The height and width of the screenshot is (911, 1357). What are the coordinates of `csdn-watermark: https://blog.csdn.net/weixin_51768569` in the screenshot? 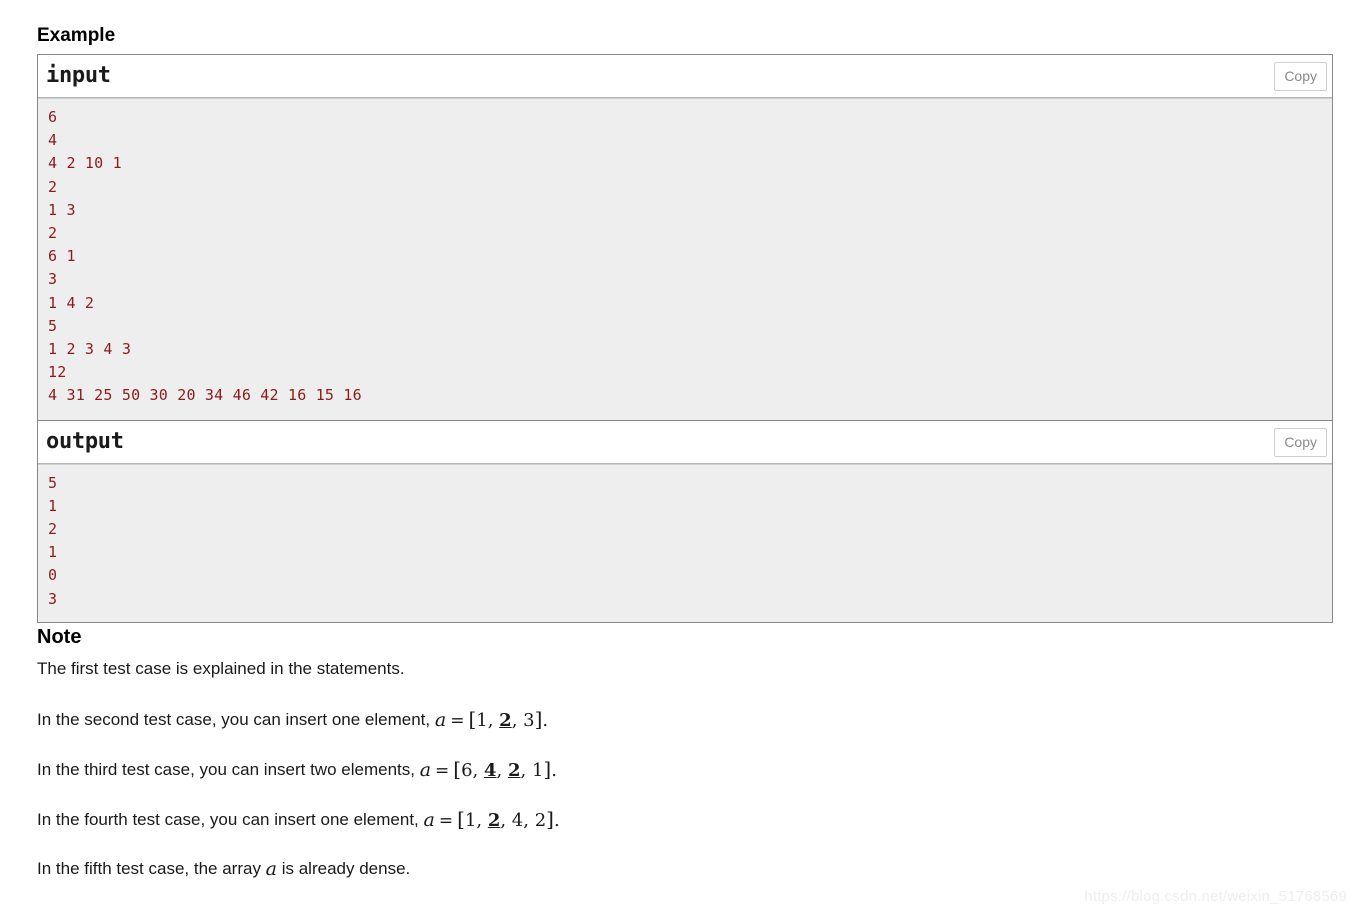 It's located at (1215, 896).